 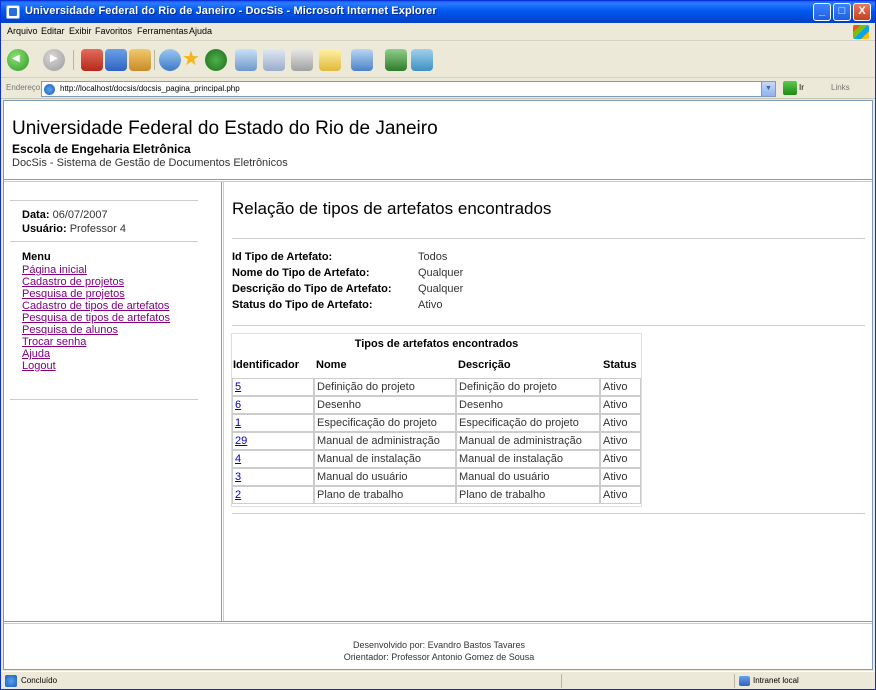 I want to click on sidebar-link-pesquisa-tipos: Pesquisa de tipos de artefatos, so click(x=96, y=318).